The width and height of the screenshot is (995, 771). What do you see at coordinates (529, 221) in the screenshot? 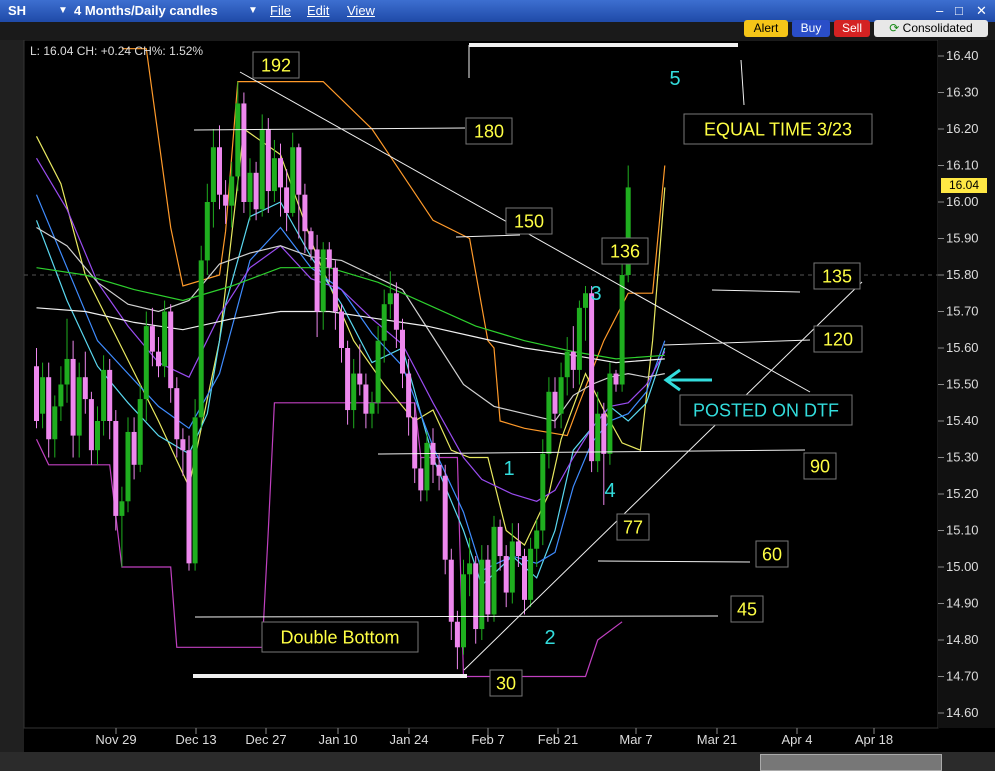
I see `price-label-150: 150` at bounding box center [529, 221].